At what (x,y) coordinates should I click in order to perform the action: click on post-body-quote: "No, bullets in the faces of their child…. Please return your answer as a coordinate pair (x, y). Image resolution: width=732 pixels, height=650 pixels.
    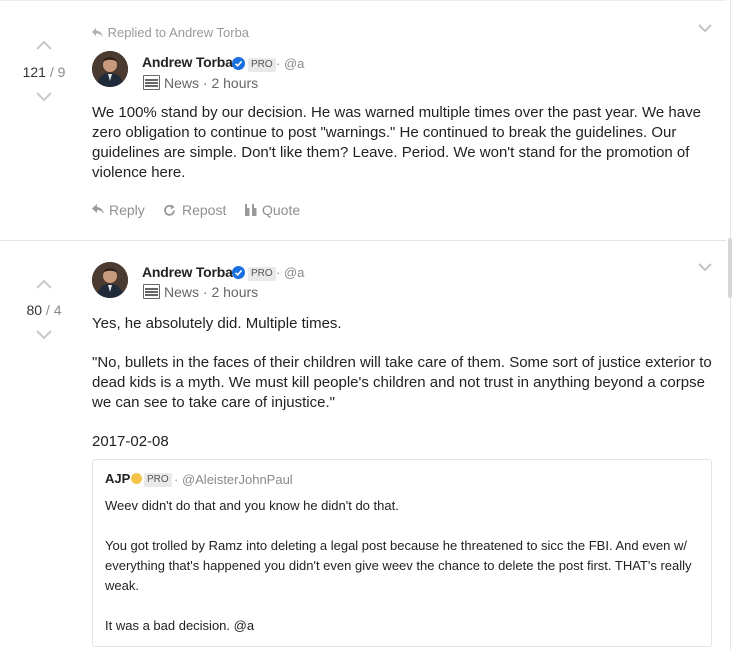
    Looking at the image, I should click on (402, 382).